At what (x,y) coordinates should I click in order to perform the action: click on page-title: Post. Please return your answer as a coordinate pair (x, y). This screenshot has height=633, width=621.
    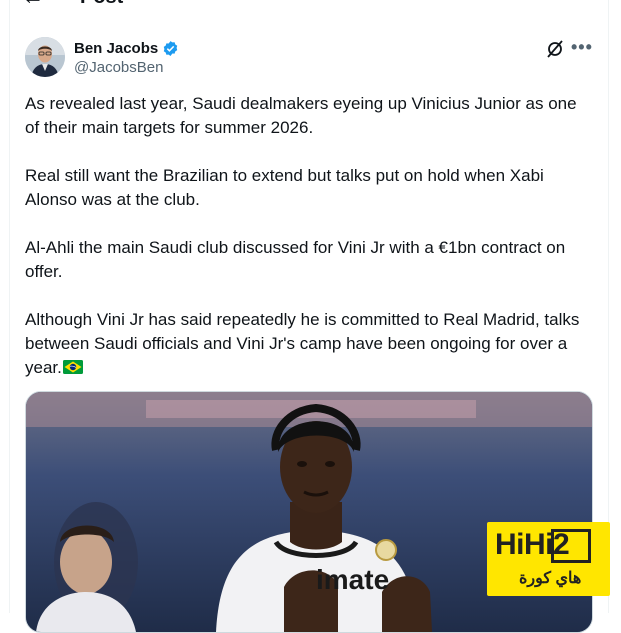
    Looking at the image, I should click on (101, 4).